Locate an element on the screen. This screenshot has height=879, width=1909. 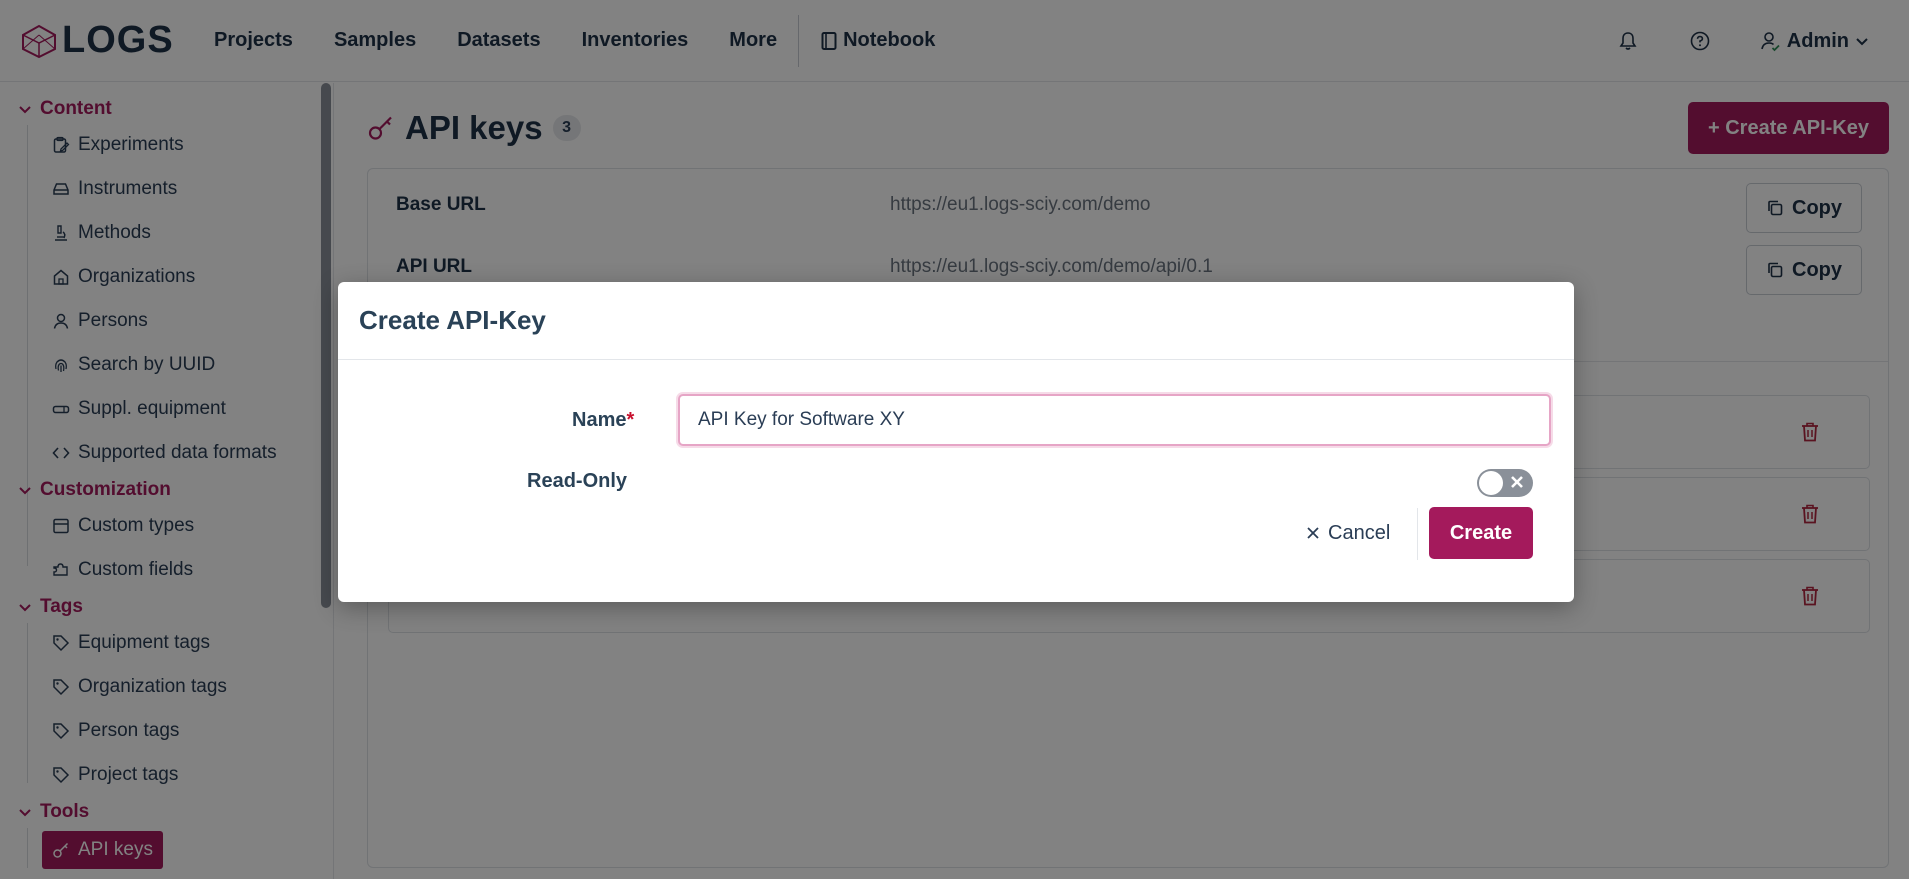
toggle-knob is located at coordinates (1491, 483).